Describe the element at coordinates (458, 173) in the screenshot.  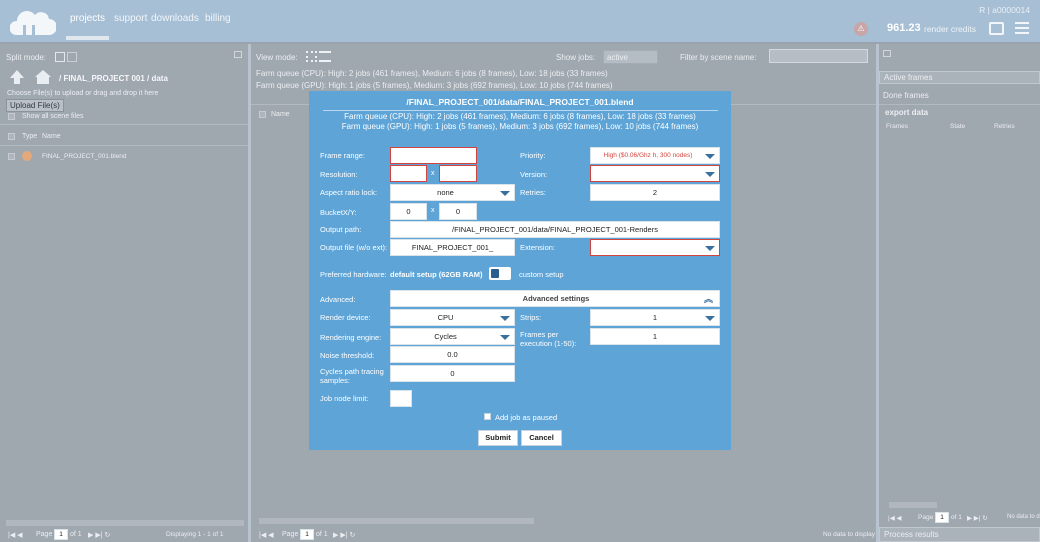
I see `resolution-y-input` at that location.